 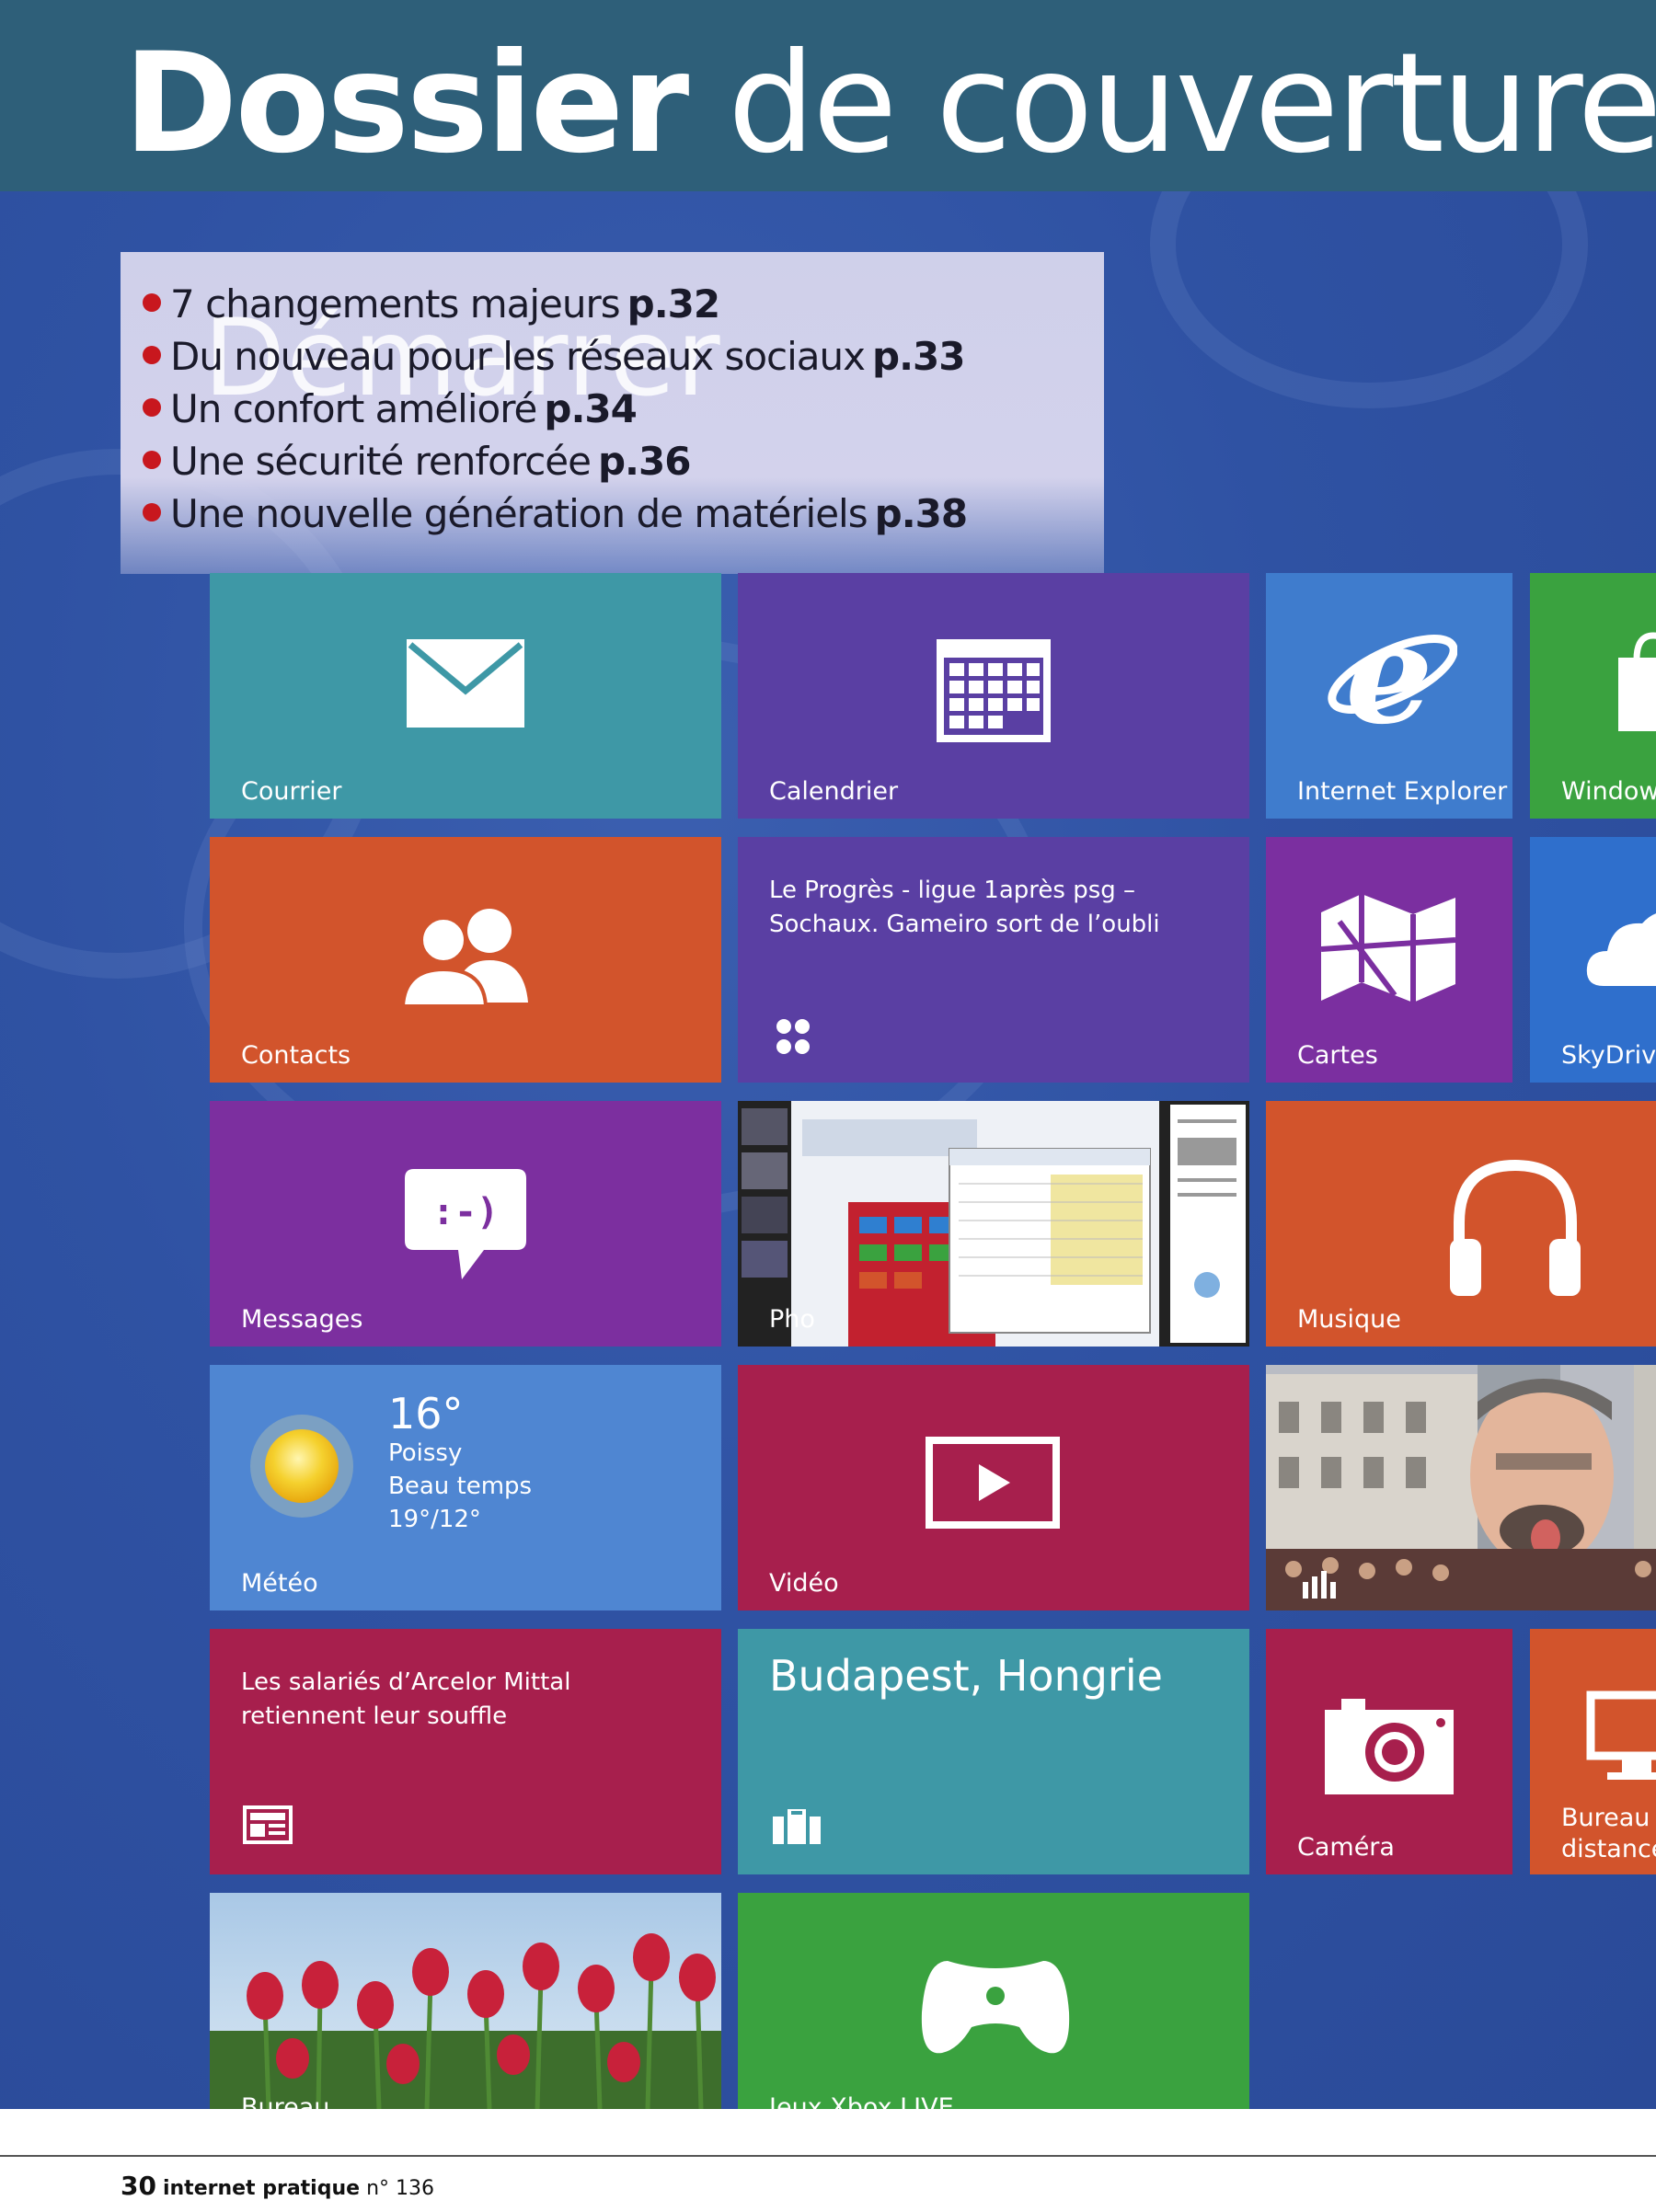 What do you see at coordinates (279, 1584) in the screenshot?
I see `tile-label: Météo` at bounding box center [279, 1584].